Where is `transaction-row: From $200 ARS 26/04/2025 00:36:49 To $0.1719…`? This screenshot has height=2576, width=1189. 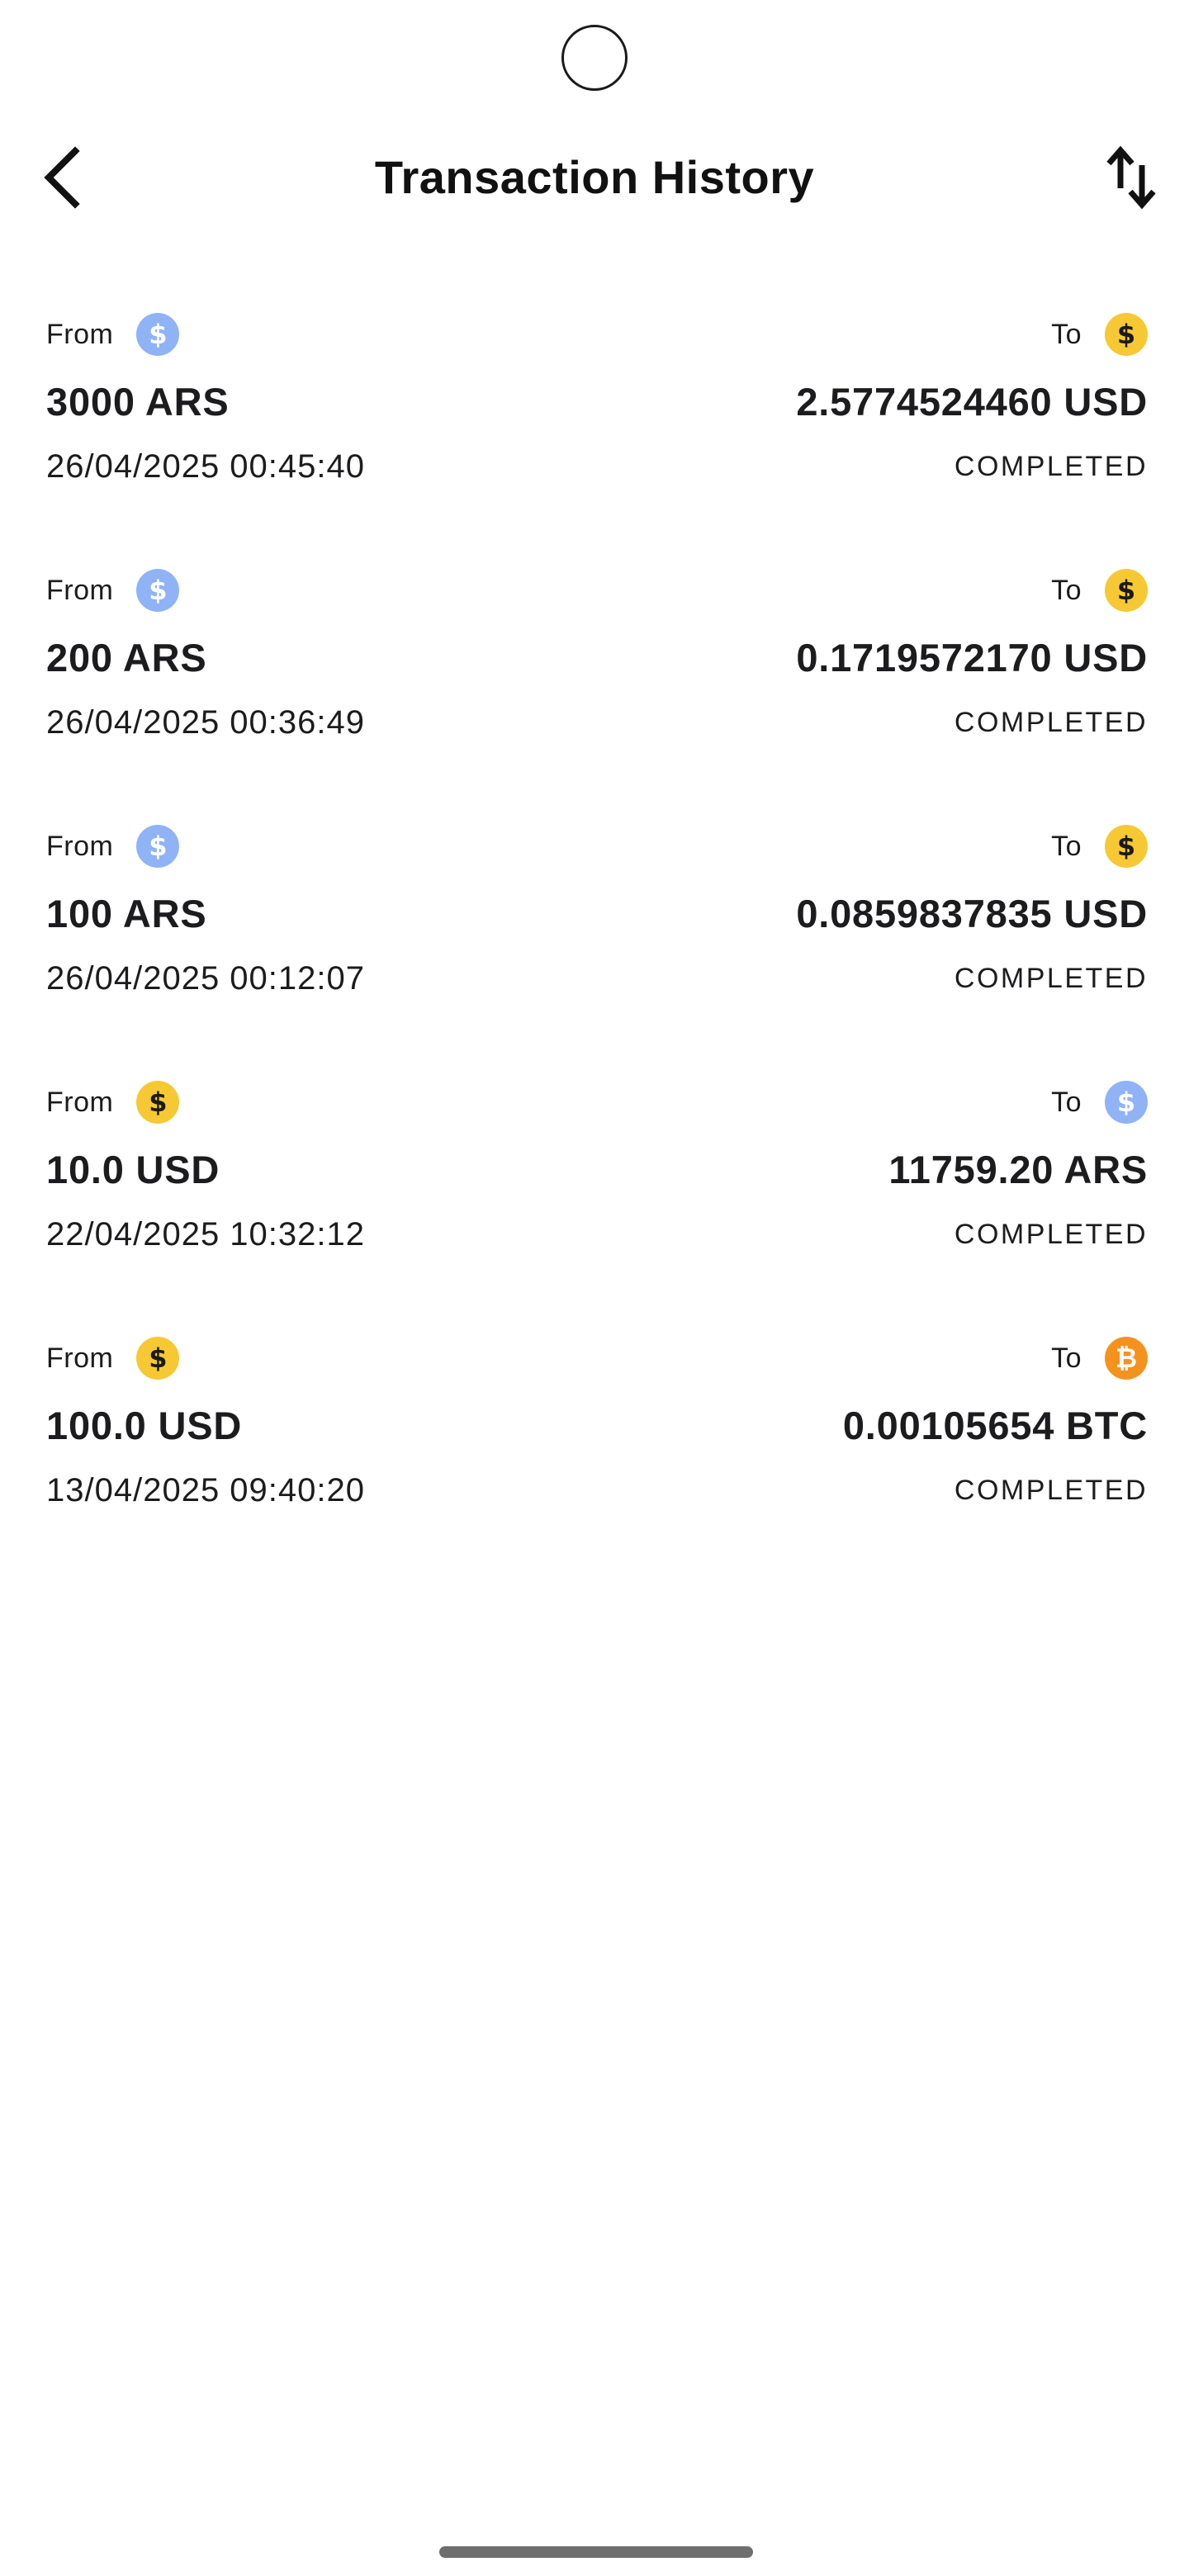 transaction-row: From $200 ARS 26/04/2025 00:36:49 To $0.1719… is located at coordinates (597, 696).